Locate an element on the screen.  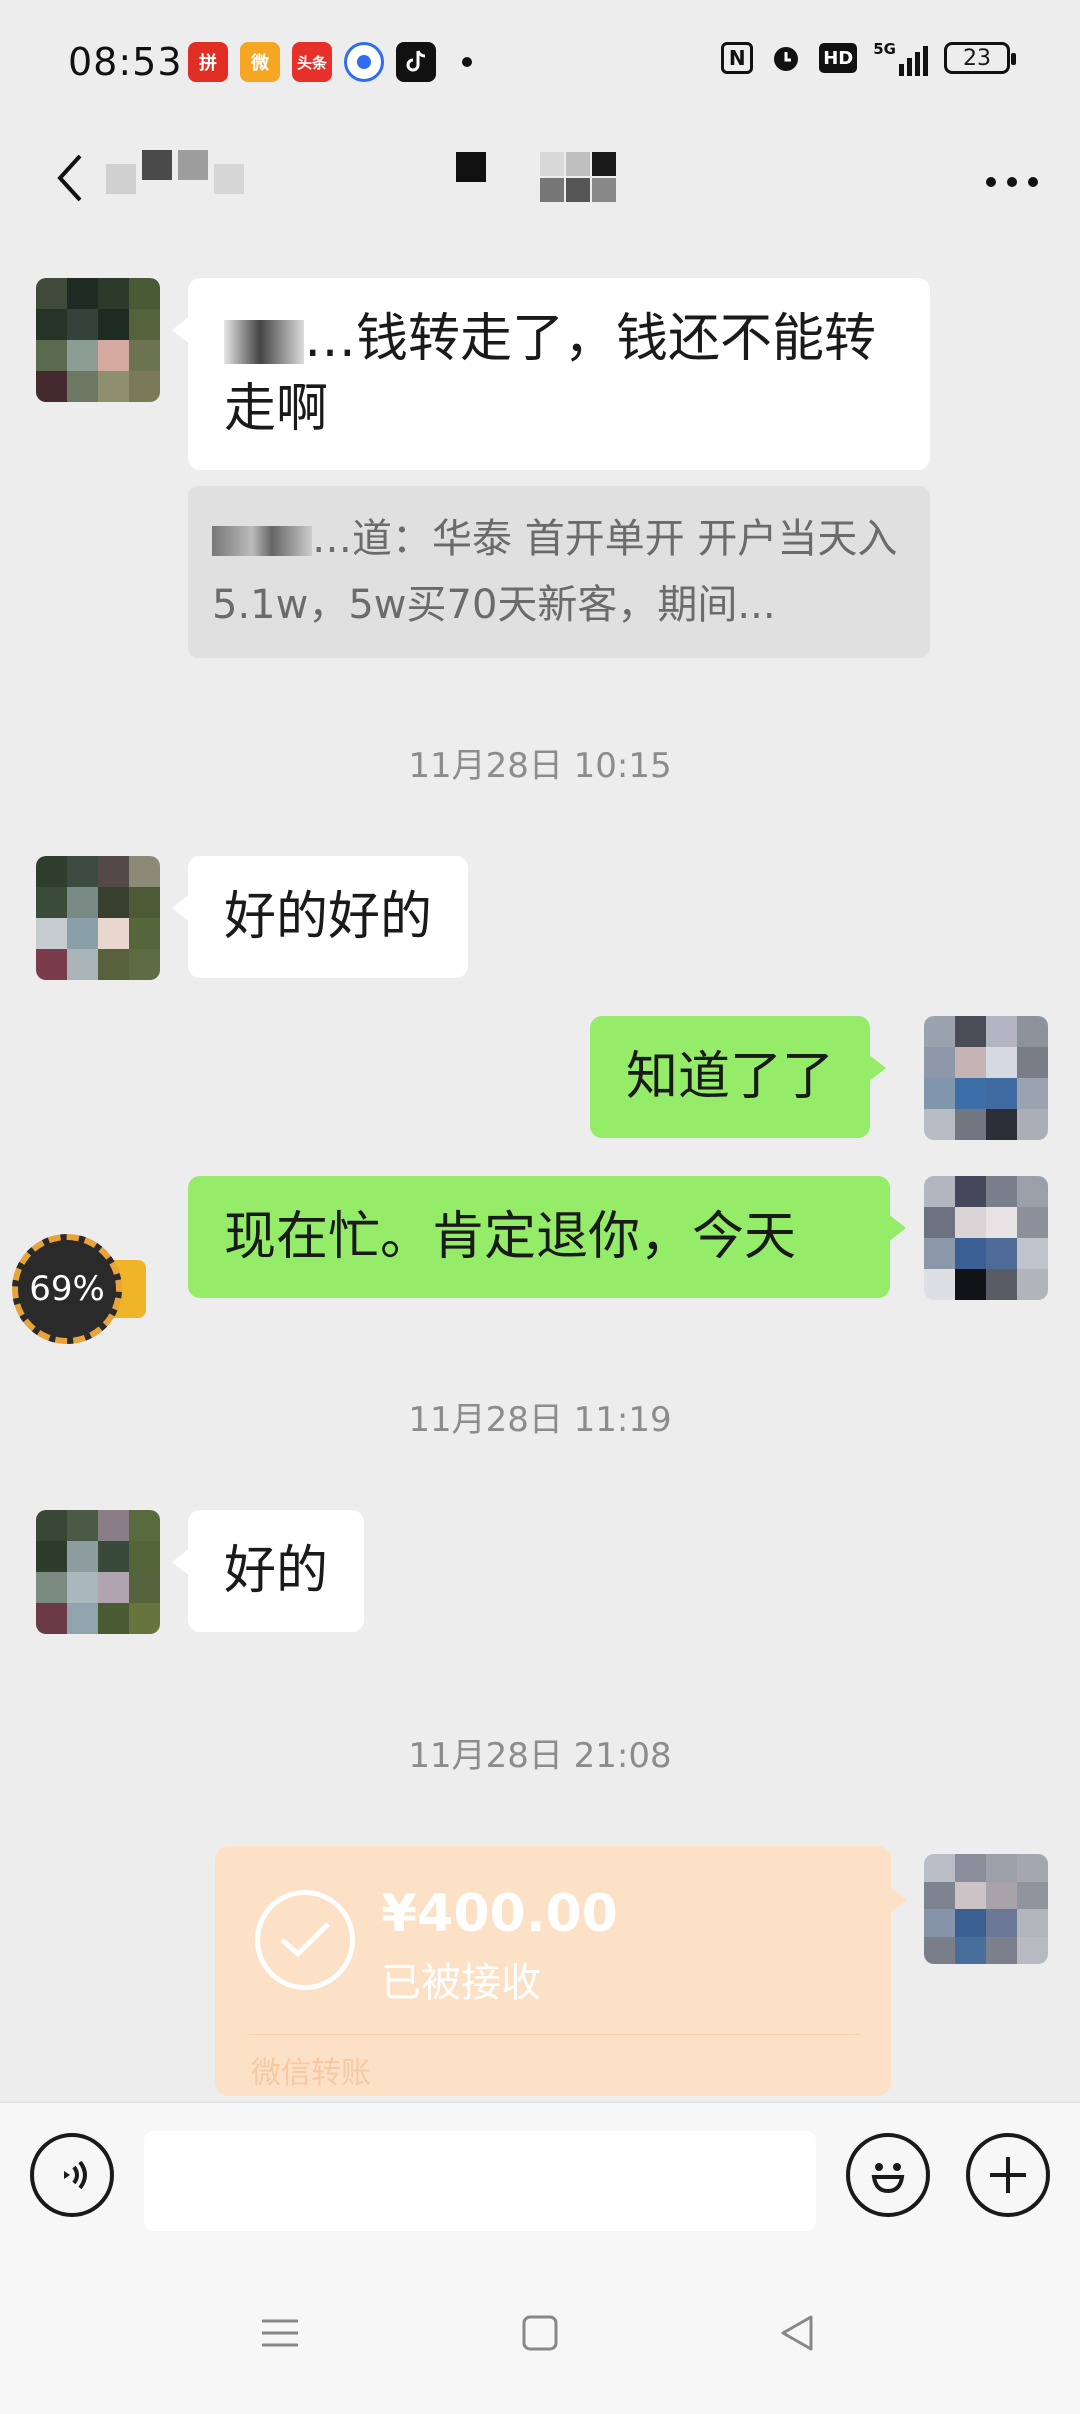
notification-icons: 拼 微 头条 is located at coordinates (330, 62).